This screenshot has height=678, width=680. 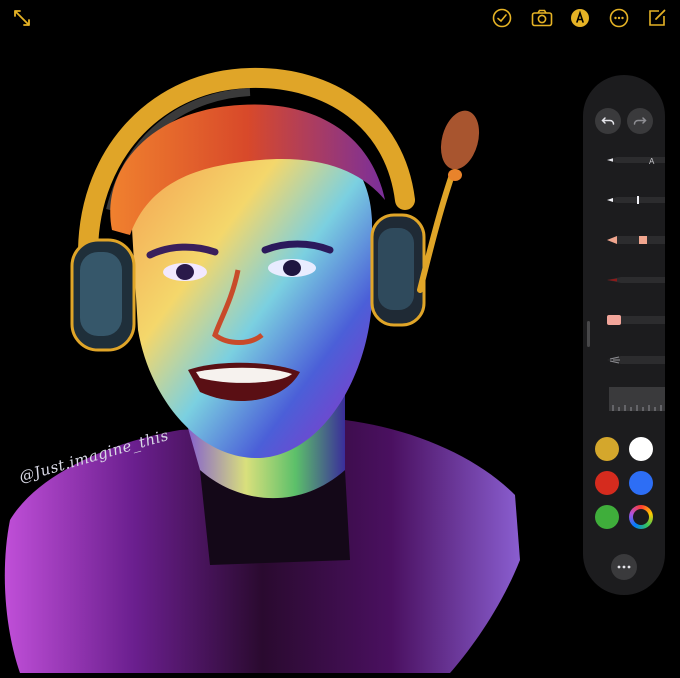 What do you see at coordinates (637, 399) in the screenshot?
I see `ruler-tool` at bounding box center [637, 399].